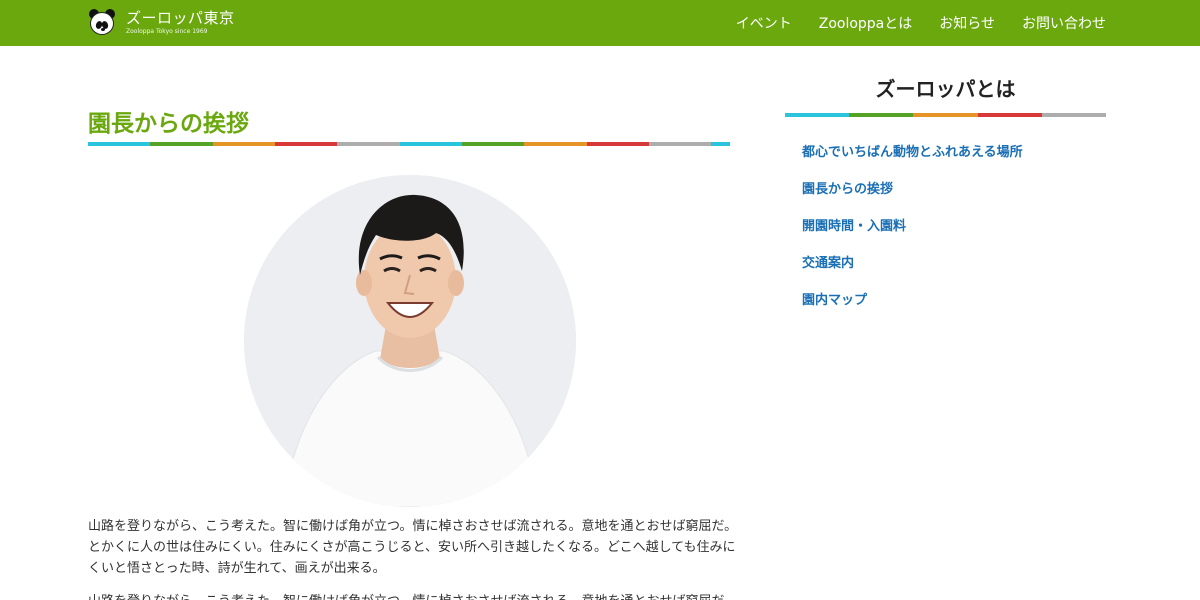 The image size is (1200, 600). Describe the element at coordinates (102, 23) in the screenshot. I see `panda-icon` at that location.